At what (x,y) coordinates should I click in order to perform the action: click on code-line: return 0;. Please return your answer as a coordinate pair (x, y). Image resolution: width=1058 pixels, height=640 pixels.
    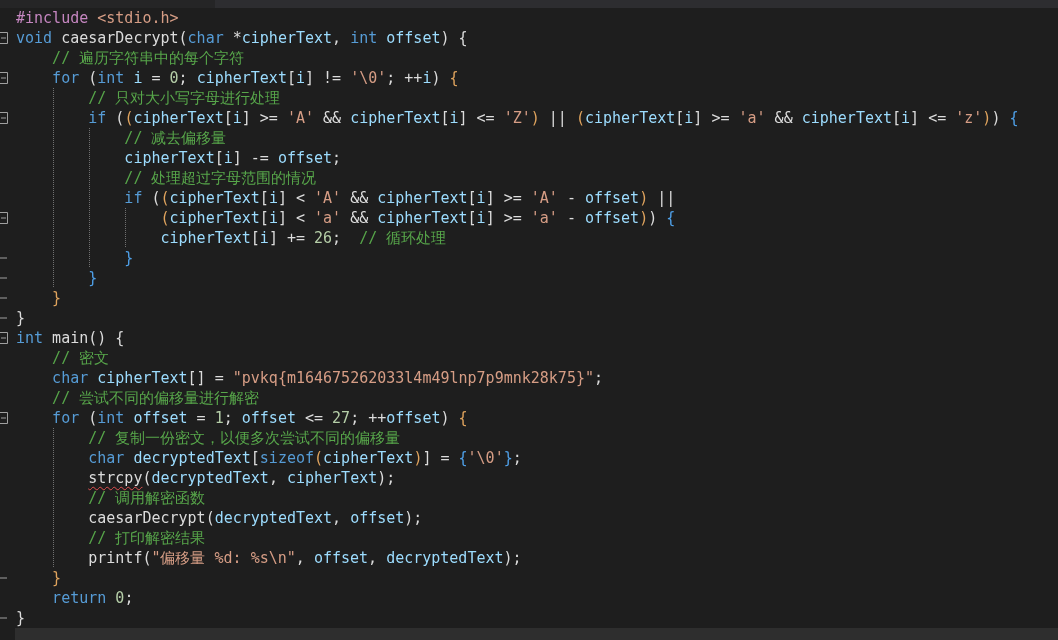
    Looking at the image, I should click on (92, 598).